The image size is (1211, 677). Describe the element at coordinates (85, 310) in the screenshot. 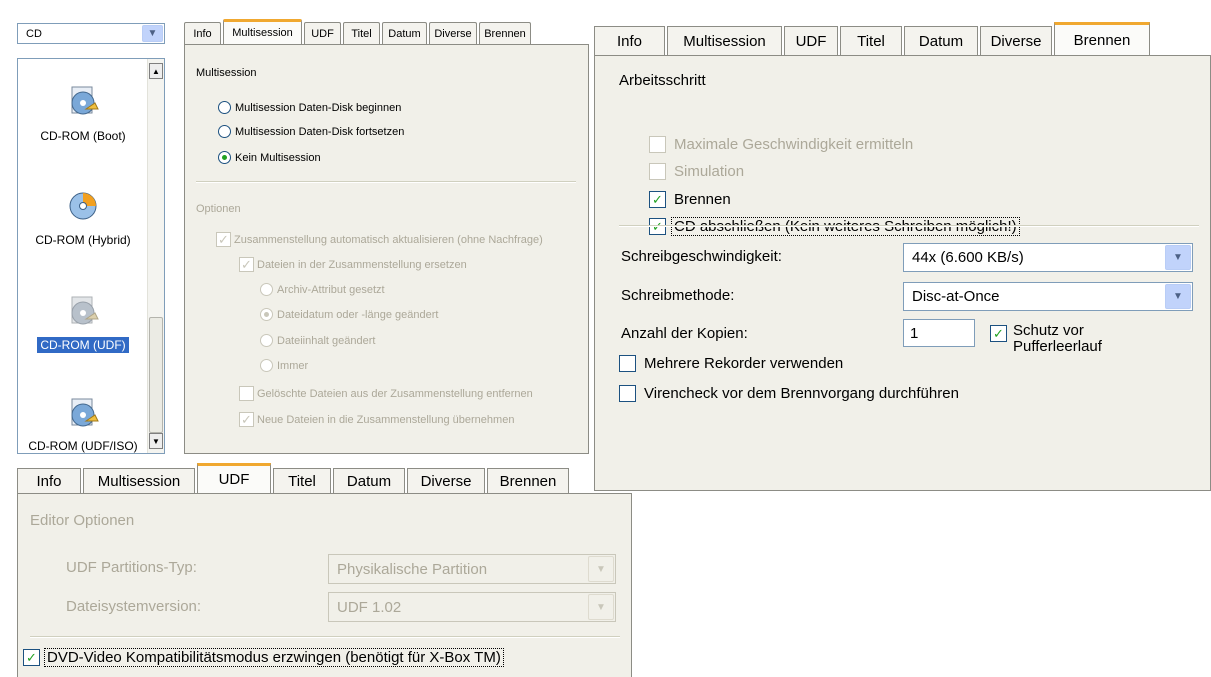

I see `cd-udf-icon` at that location.